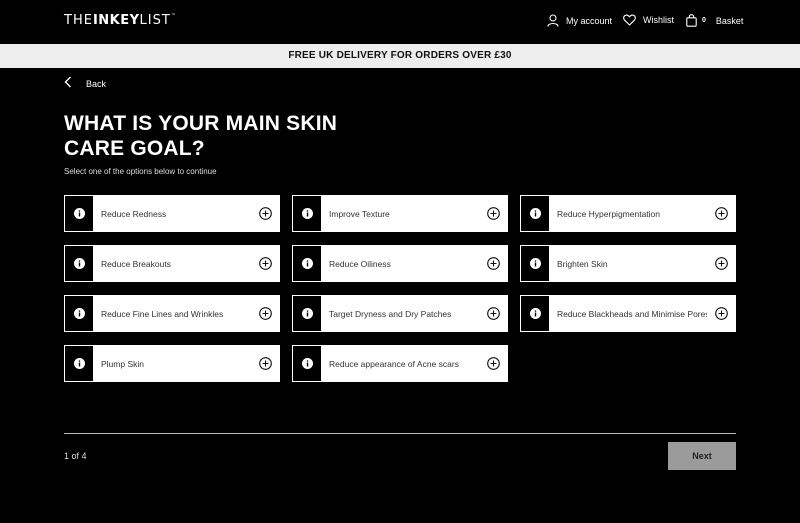  I want to click on basket-label: Basket, so click(729, 20).